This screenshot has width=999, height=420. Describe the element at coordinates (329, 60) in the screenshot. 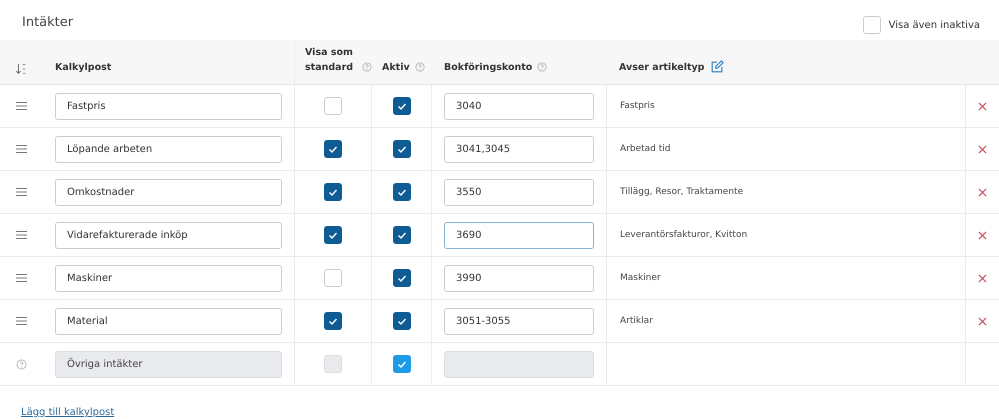

I see `column-header: Visa som standard` at that location.